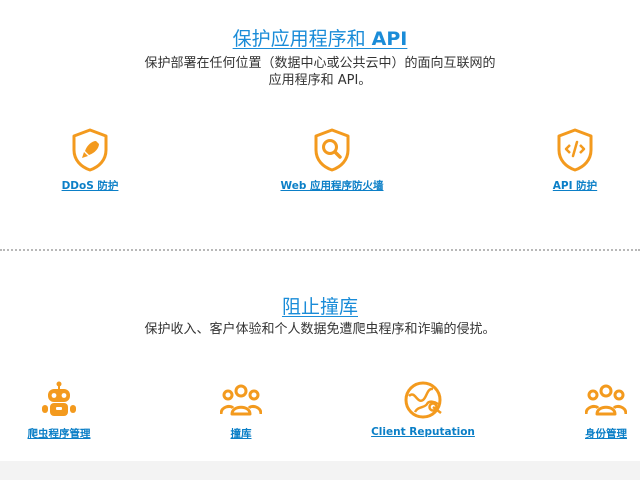  Describe the element at coordinates (320, 329) in the screenshot. I see `section-subtitle-stop-stuffing: 保护收入、客户体验和个人数据免遭爬虫程序和诈骗的侵扰。` at that location.